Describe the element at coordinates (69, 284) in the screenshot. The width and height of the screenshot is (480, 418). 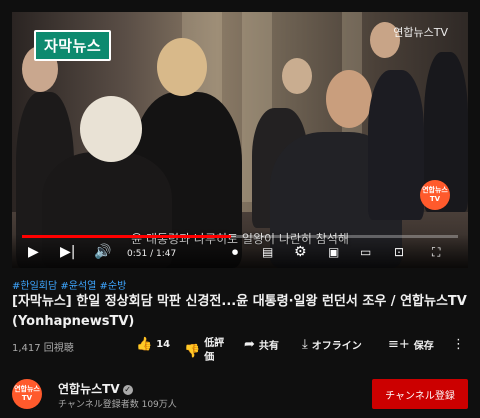
I see `hashtags: #한일회담 #윤석열 #순방` at that location.